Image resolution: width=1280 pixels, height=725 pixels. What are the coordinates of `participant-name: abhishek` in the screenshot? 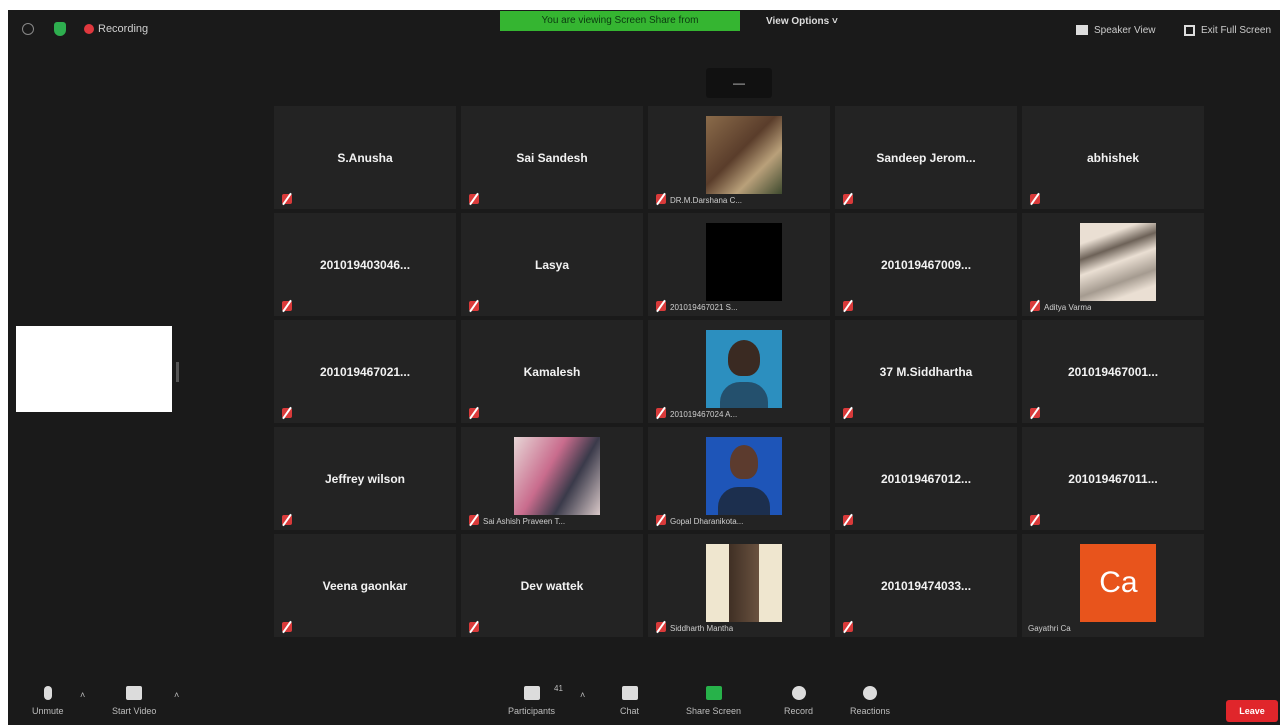 It's located at (1113, 157).